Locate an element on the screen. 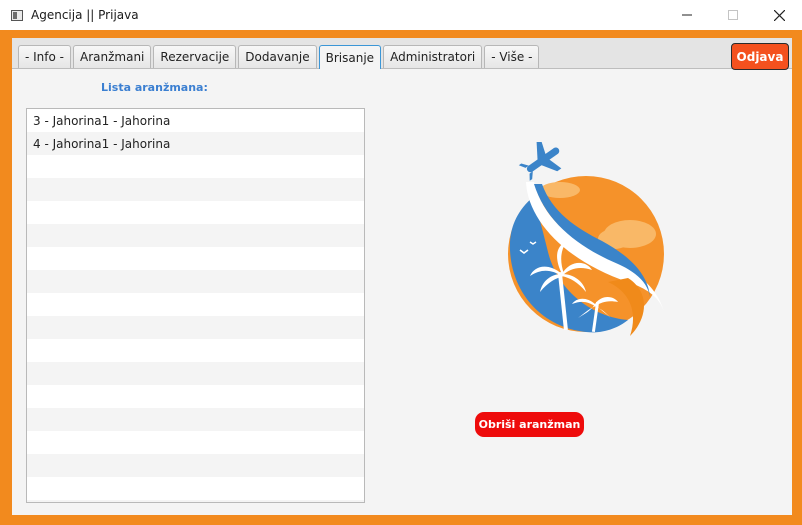  close-button is located at coordinates (779, 15).